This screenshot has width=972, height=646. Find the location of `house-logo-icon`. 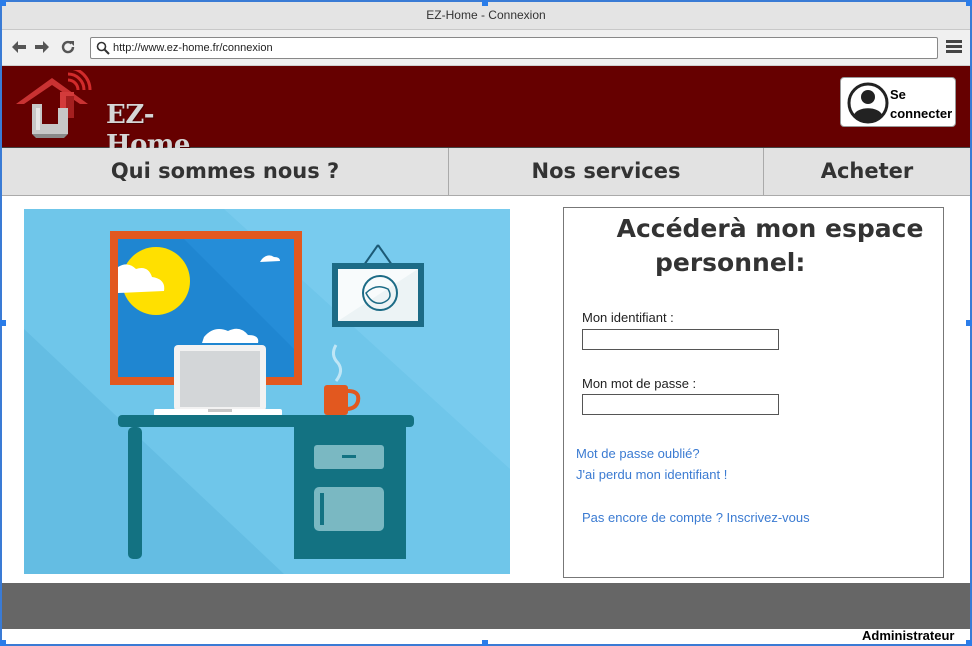

house-logo-icon is located at coordinates (54, 102).